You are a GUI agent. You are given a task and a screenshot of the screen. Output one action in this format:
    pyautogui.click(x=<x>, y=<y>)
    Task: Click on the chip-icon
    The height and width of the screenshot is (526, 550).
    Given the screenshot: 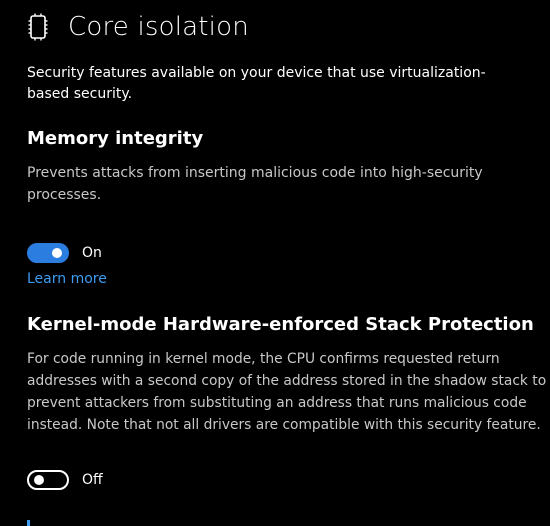 What is the action you would take?
    pyautogui.click(x=38, y=27)
    